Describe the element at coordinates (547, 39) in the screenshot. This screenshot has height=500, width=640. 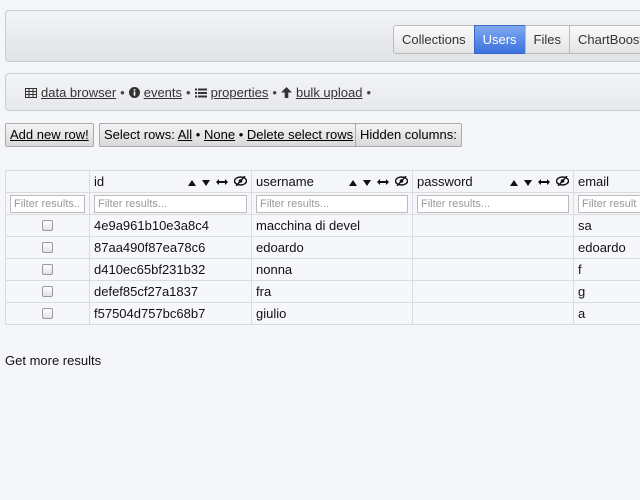
I see `tab-files: Files` at that location.